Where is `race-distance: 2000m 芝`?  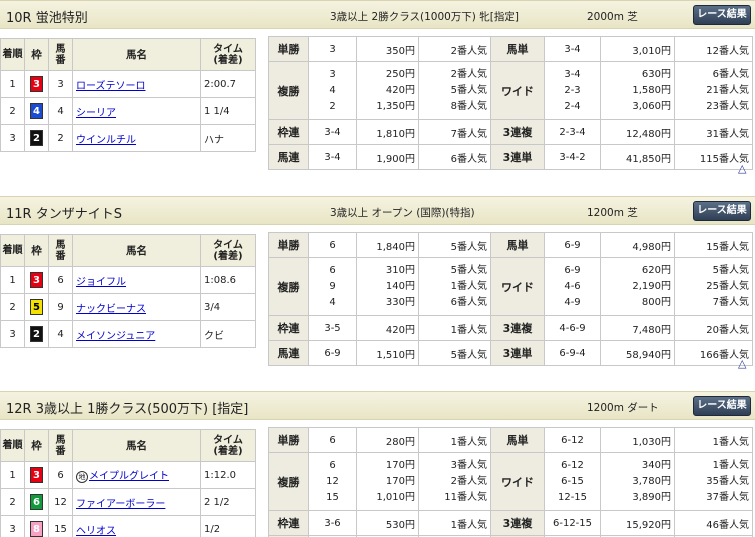
race-distance: 2000m 芝 is located at coordinates (612, 17).